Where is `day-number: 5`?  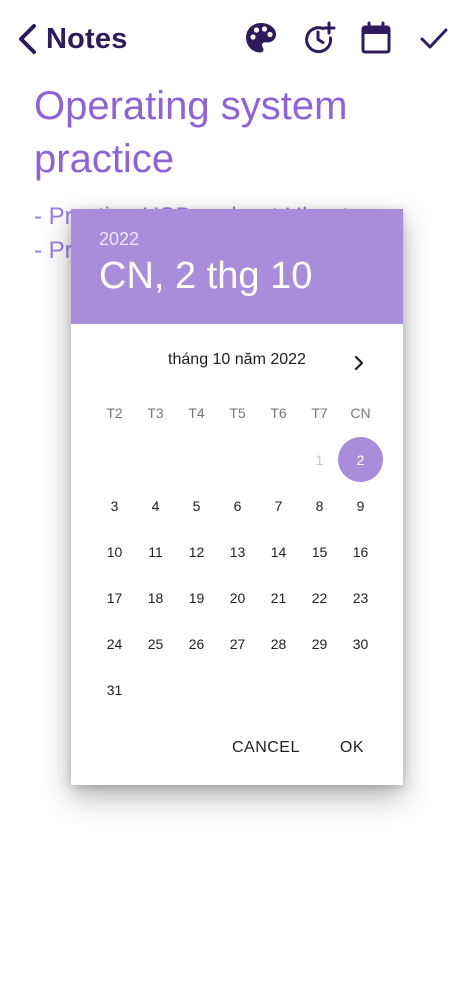 day-number: 5 is located at coordinates (196, 506).